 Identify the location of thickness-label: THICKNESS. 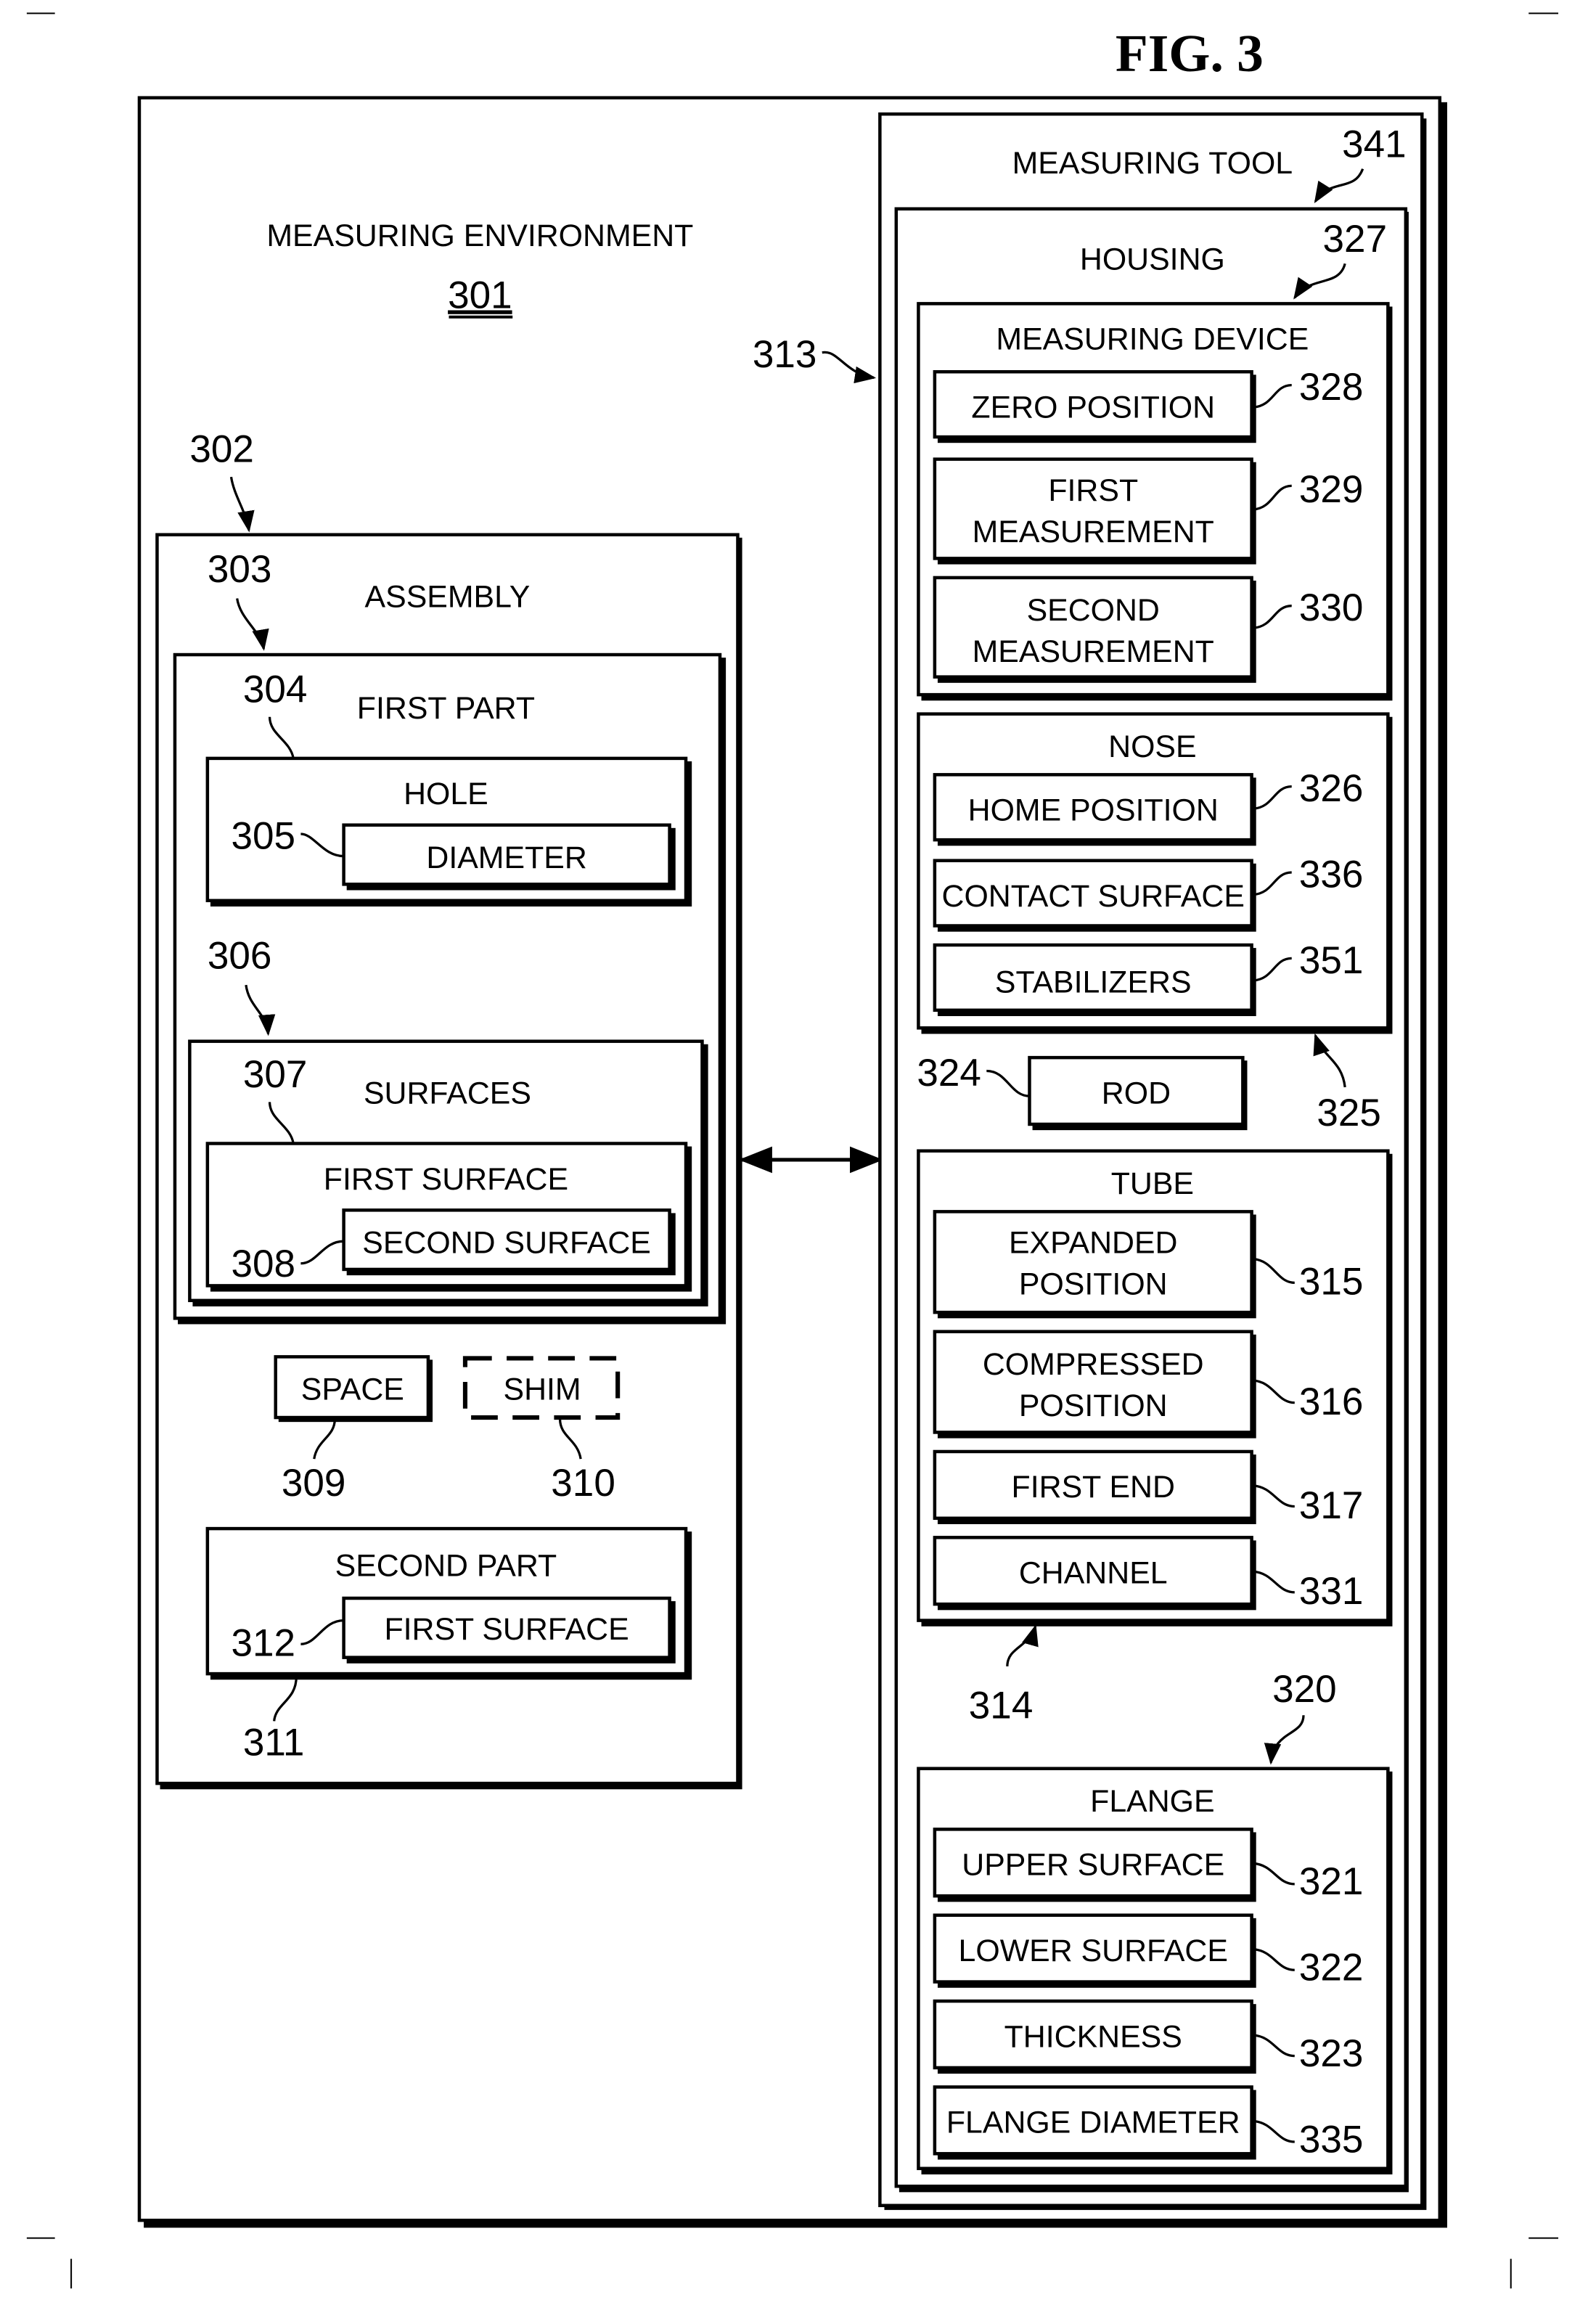
(1093, 2036).